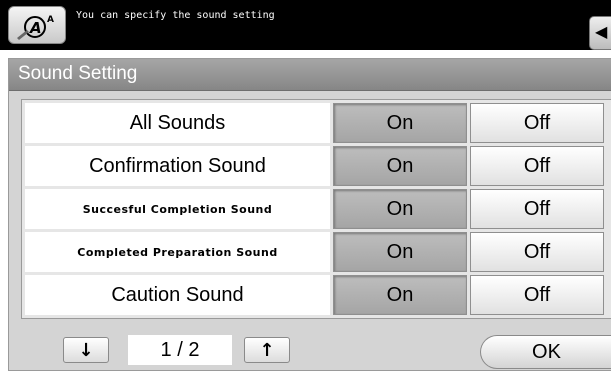 Image resolution: width=611 pixels, height=371 pixels. I want to click on top-message-bar: A A You can specify the sound setting ◀, so click(305, 25).